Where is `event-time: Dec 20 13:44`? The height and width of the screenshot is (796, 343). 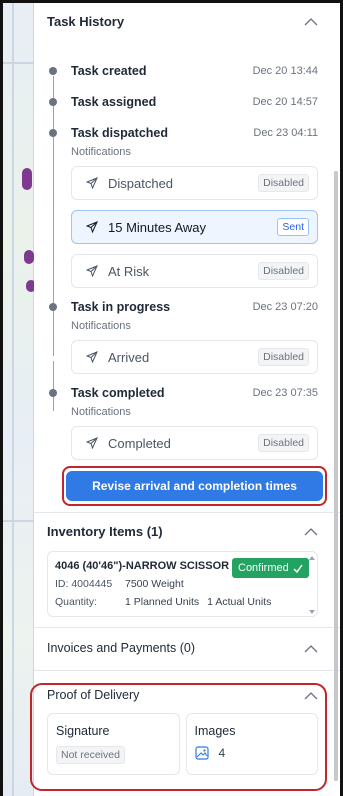
event-time: Dec 20 13:44 is located at coordinates (285, 71).